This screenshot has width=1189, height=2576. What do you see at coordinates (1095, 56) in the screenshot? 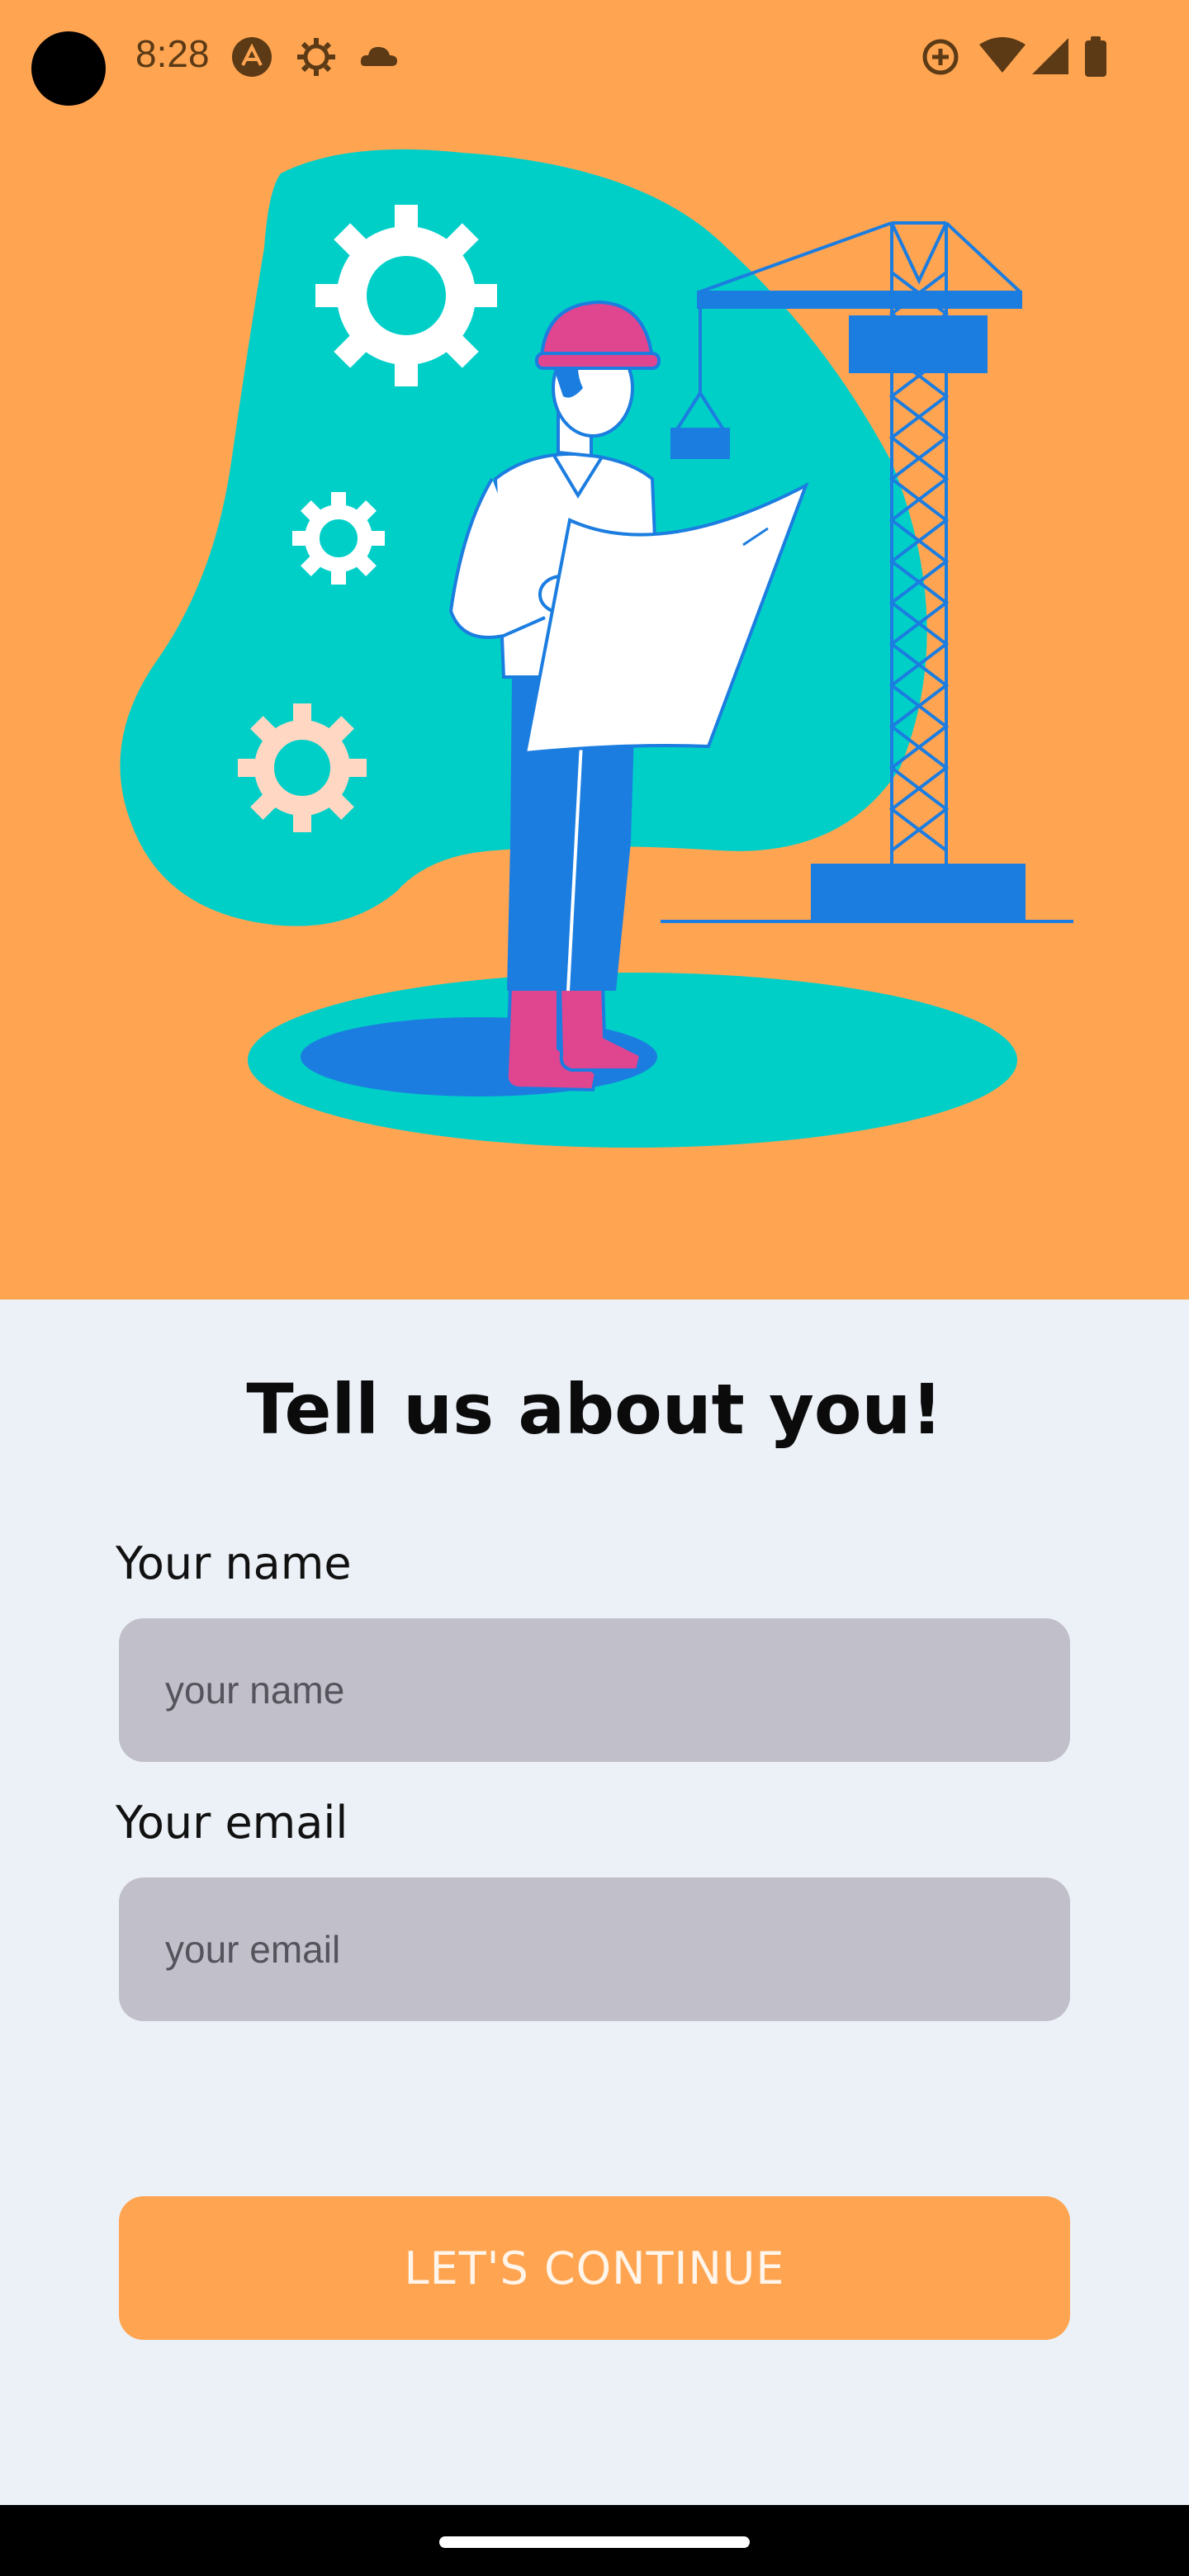
I see `battery-icon` at bounding box center [1095, 56].